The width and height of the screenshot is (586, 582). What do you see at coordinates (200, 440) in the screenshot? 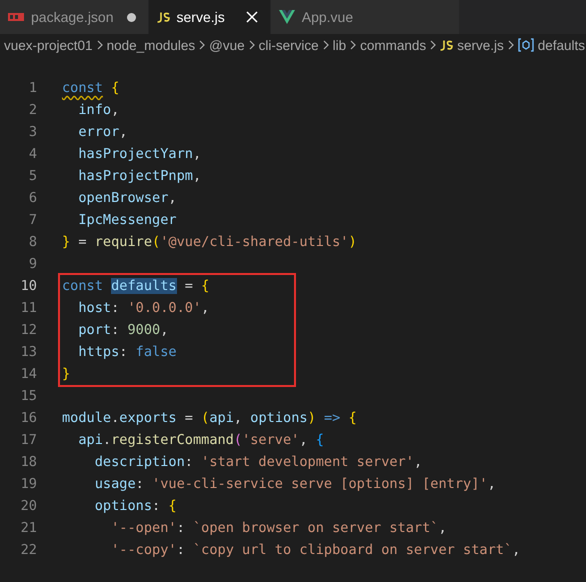
I see `code-line: api.registerCommand('serve', {` at bounding box center [200, 440].